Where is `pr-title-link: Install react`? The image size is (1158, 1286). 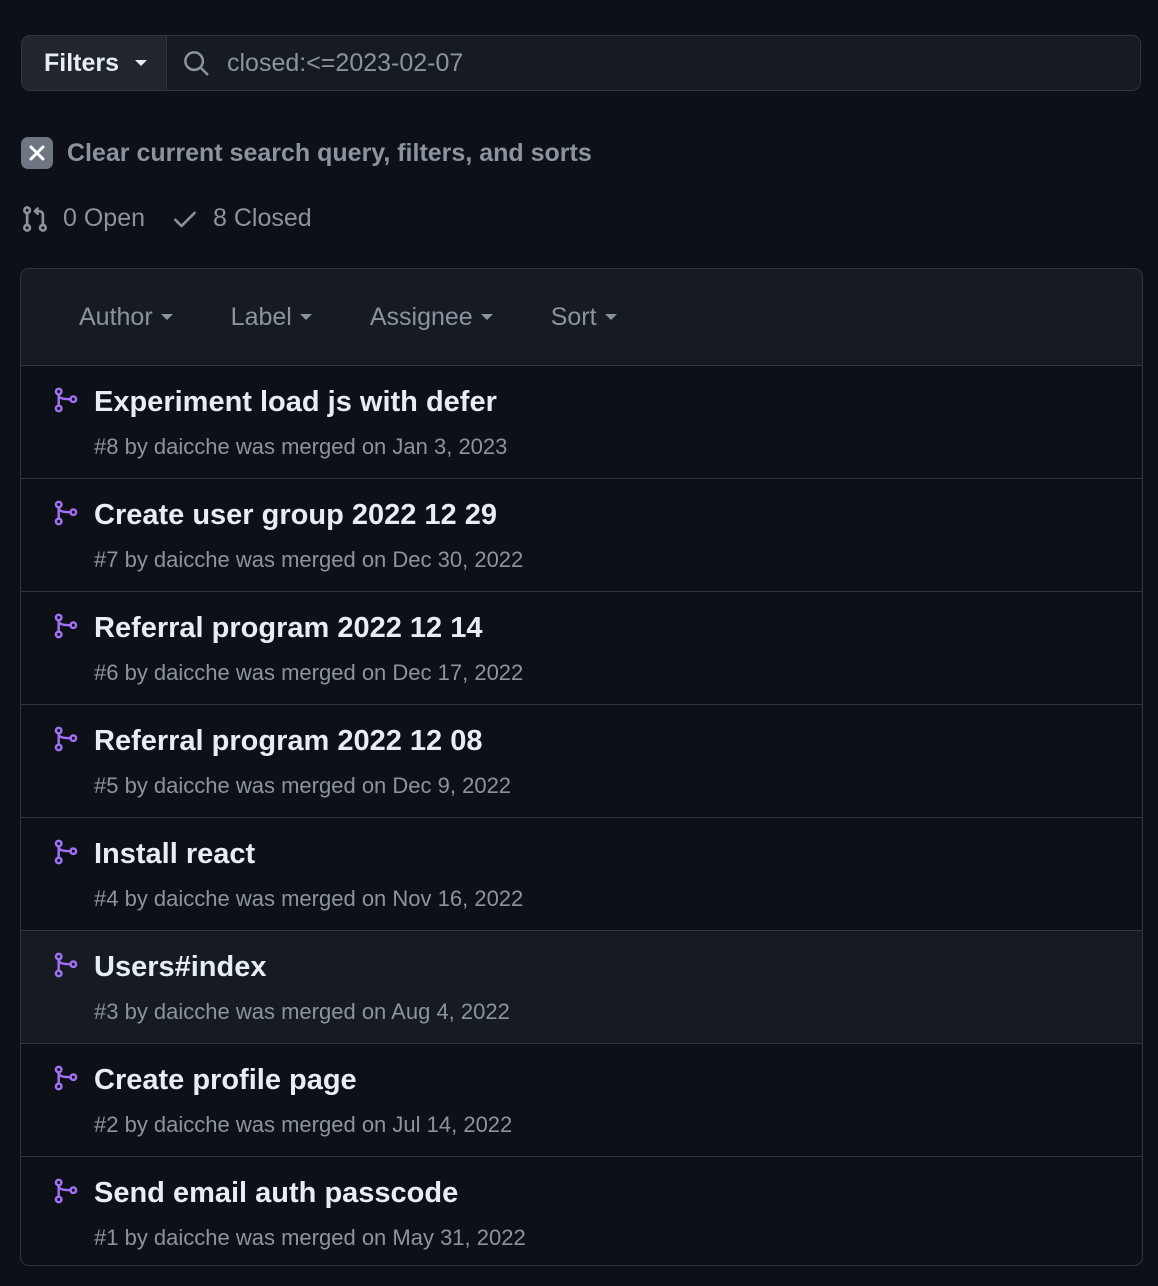
pr-title-link: Install react is located at coordinates (174, 854).